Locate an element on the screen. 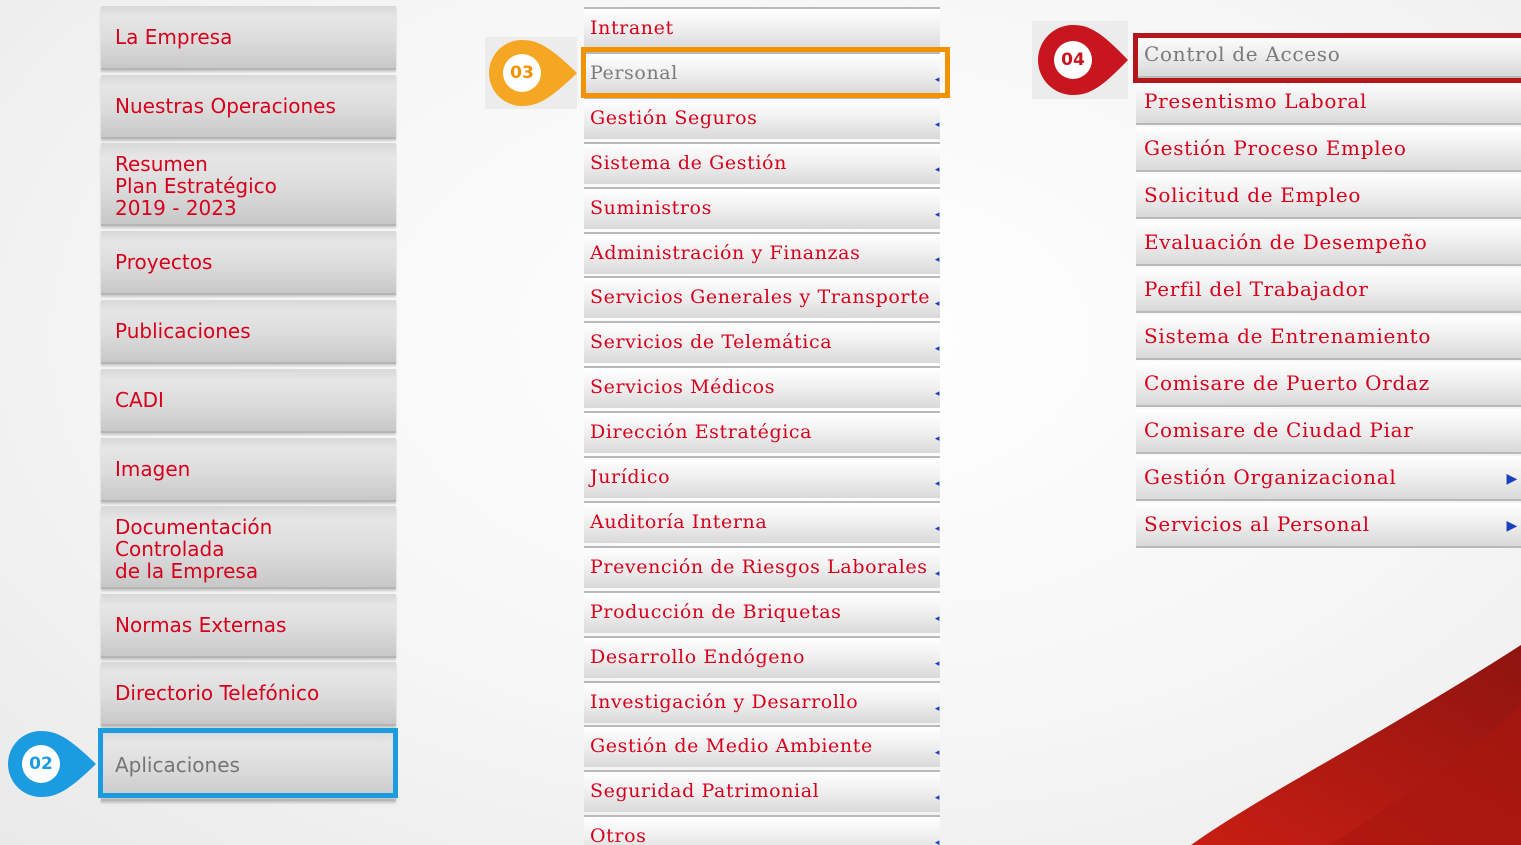 The height and width of the screenshot is (845, 1521). submenu-item-gestion-organizacional: Gestión Organizacional ▶ is located at coordinates (1328, 478).